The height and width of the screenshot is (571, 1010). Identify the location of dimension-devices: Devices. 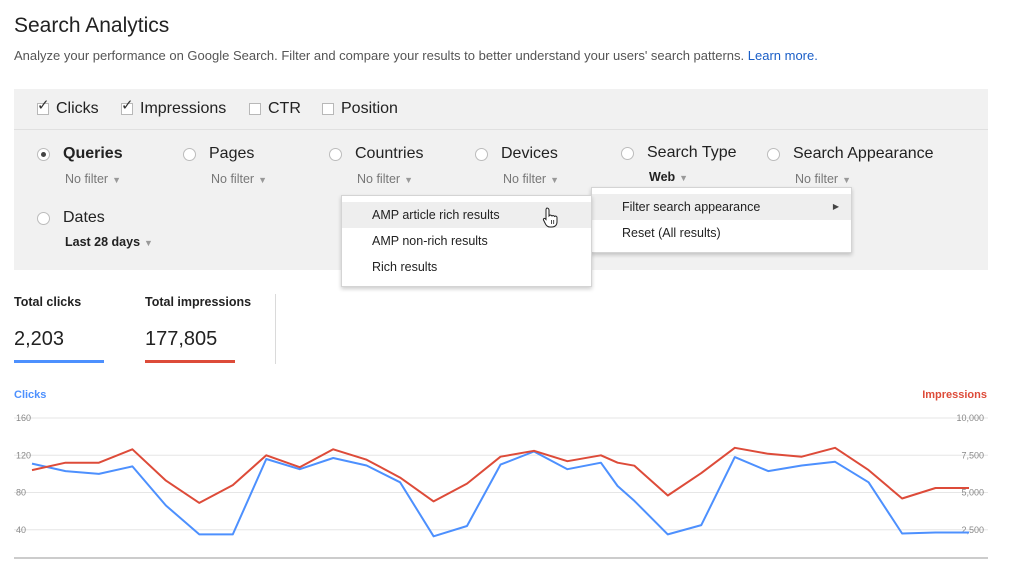
(516, 154).